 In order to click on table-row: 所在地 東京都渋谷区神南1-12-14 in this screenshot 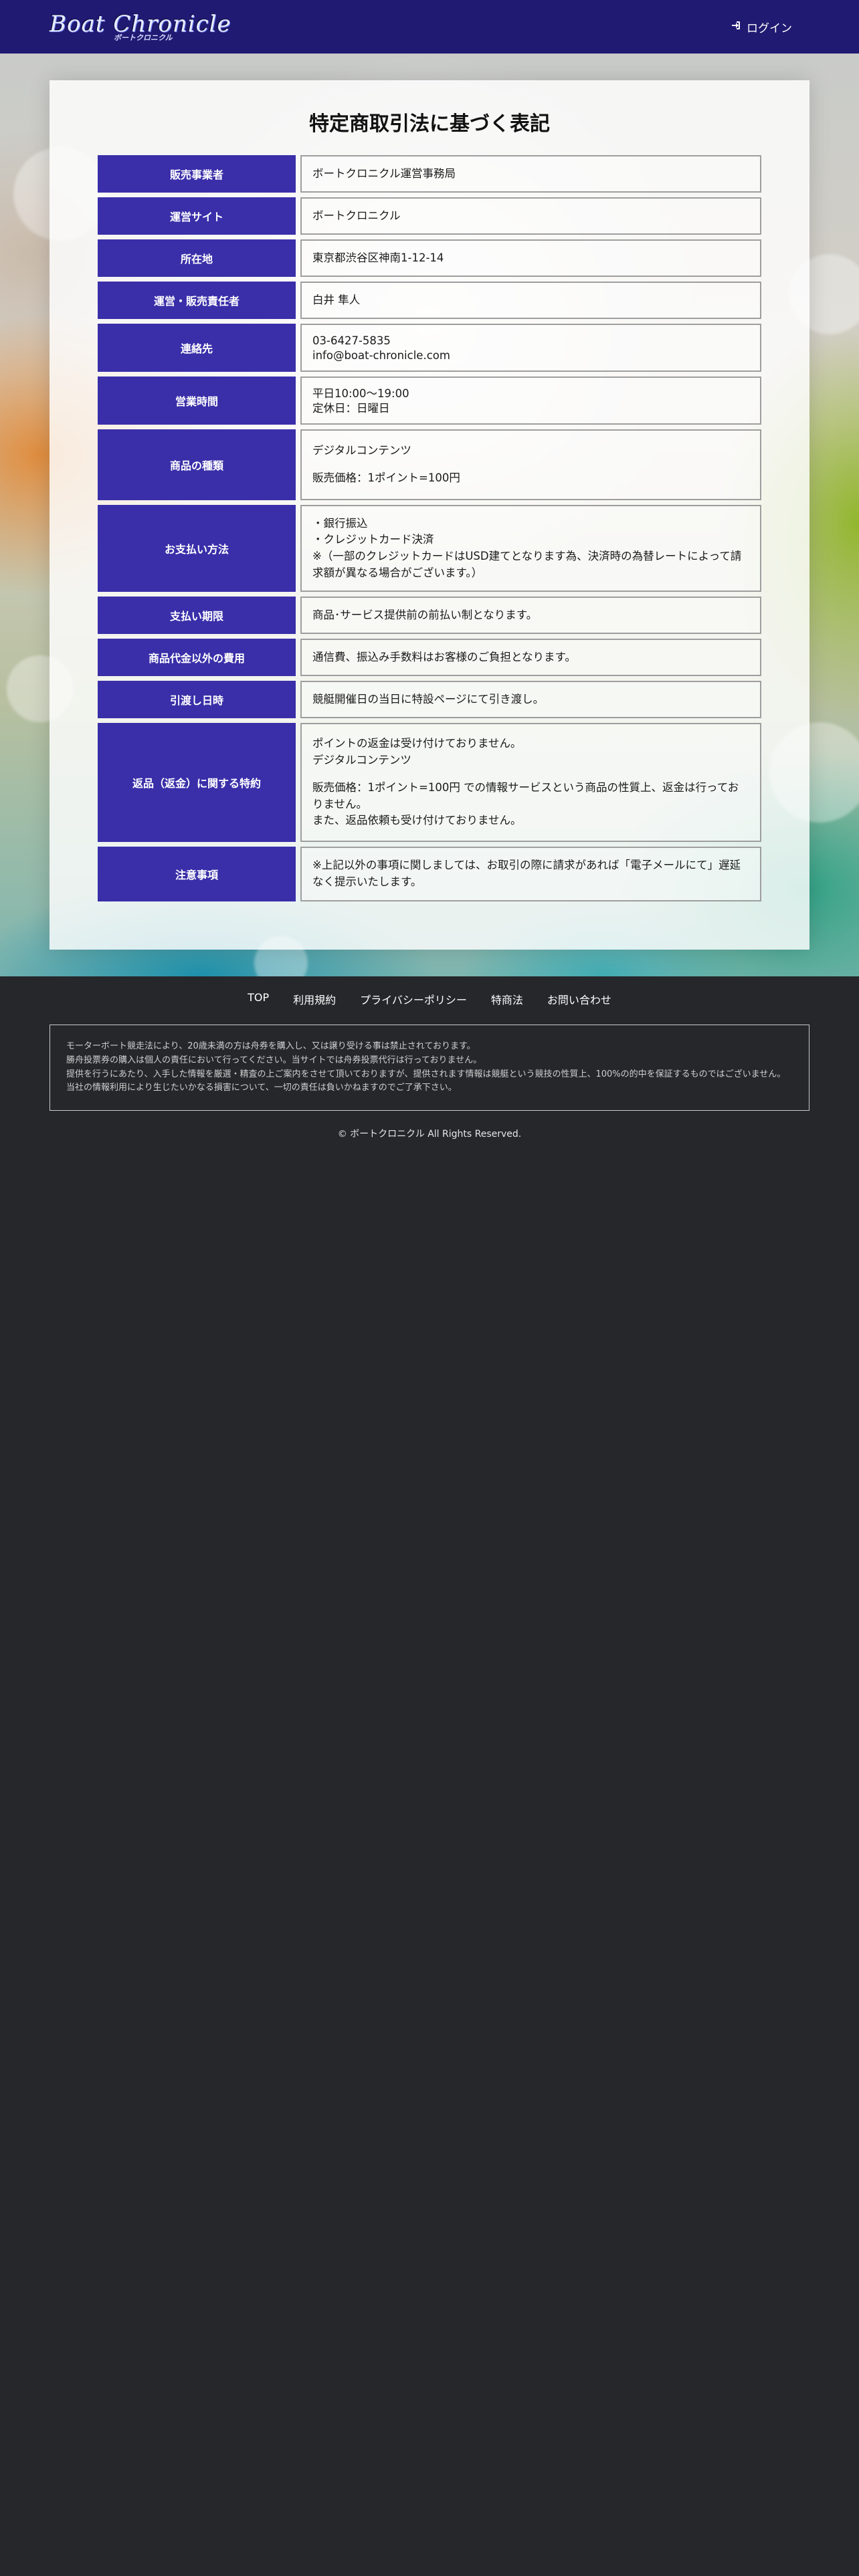, I will do `click(429, 258)`.